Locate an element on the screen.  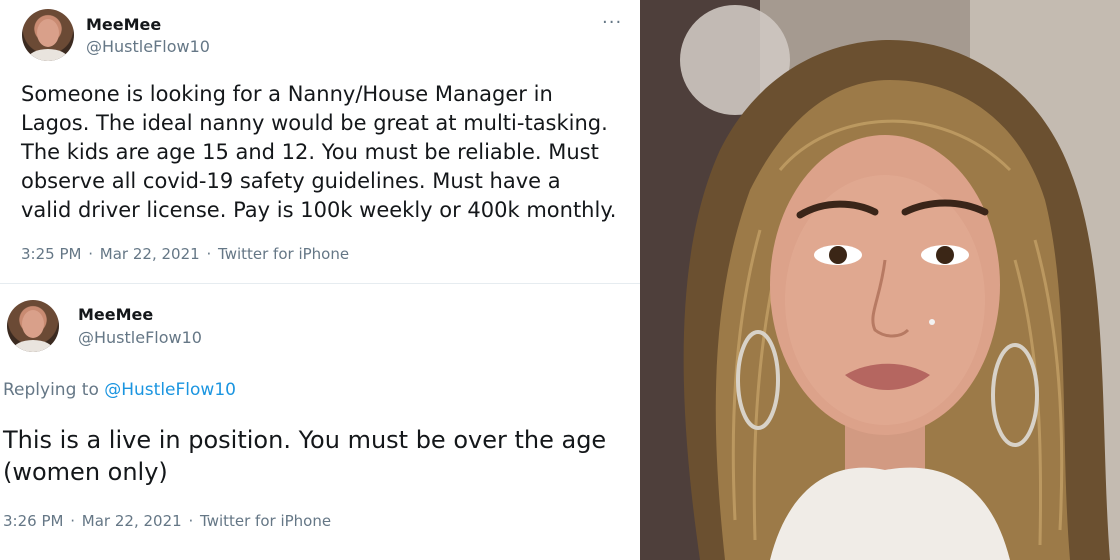
tweet-time: 3:26 PM is located at coordinates (33, 521).